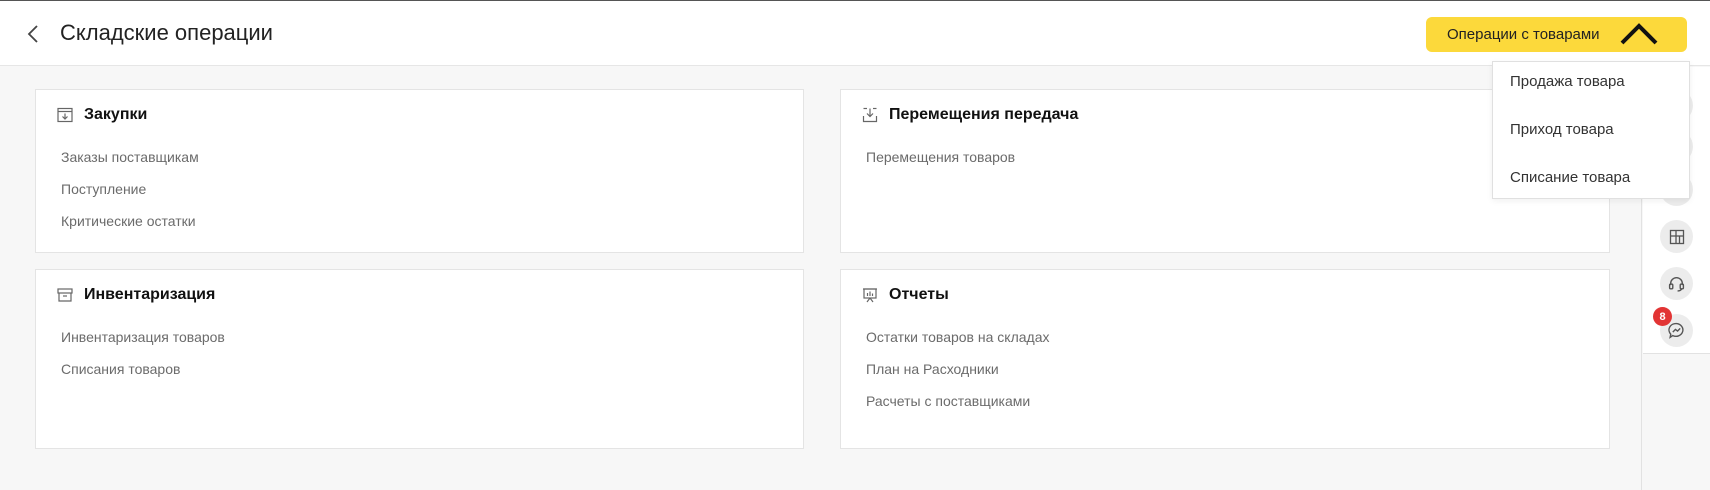 This screenshot has height=490, width=1710. Describe the element at coordinates (855, 33) in the screenshot. I see `top-bar: Складские операции Операции с товарами` at that location.